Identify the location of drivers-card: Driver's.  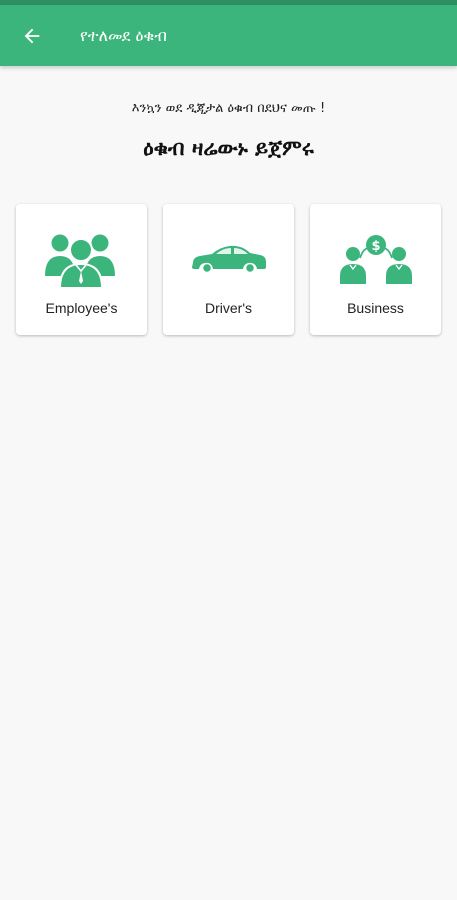
(228, 269).